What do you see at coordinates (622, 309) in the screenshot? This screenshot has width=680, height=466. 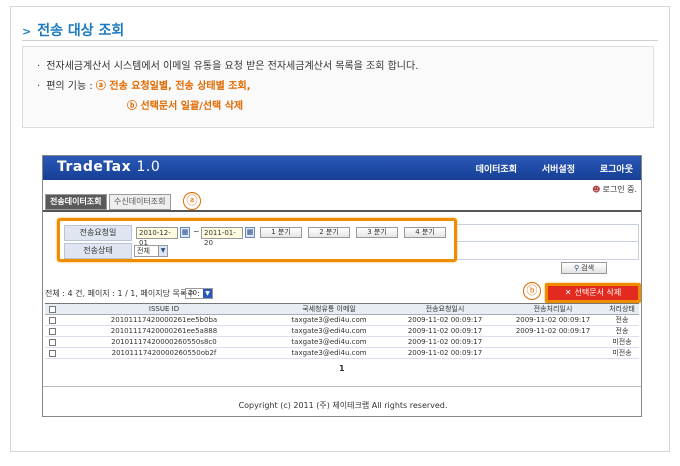 I see `column-header: 처리상태` at bounding box center [622, 309].